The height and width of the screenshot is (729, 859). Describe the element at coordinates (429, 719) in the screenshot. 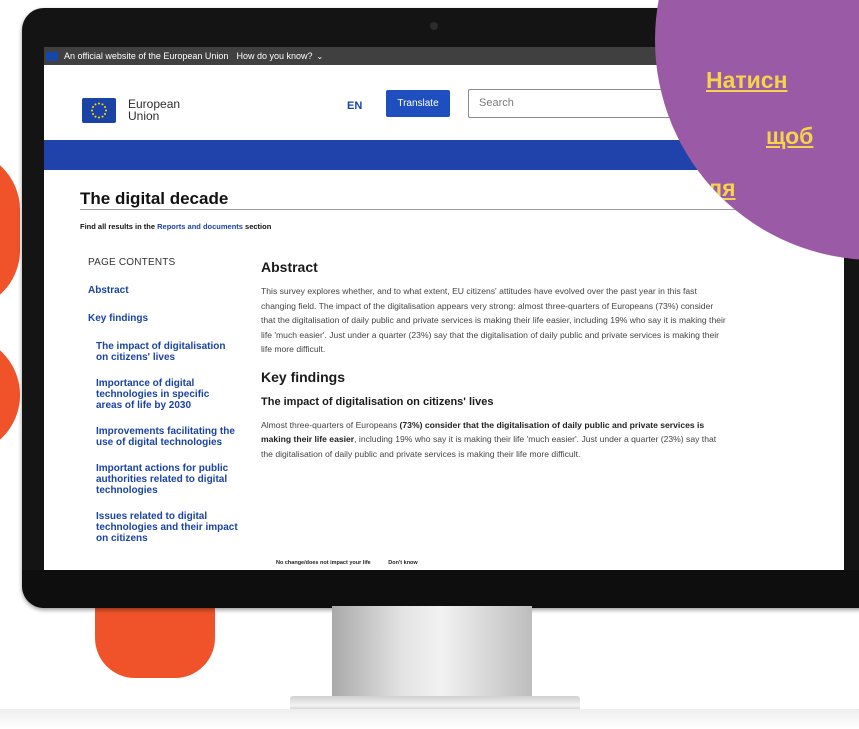

I see `floor-shadow` at that location.